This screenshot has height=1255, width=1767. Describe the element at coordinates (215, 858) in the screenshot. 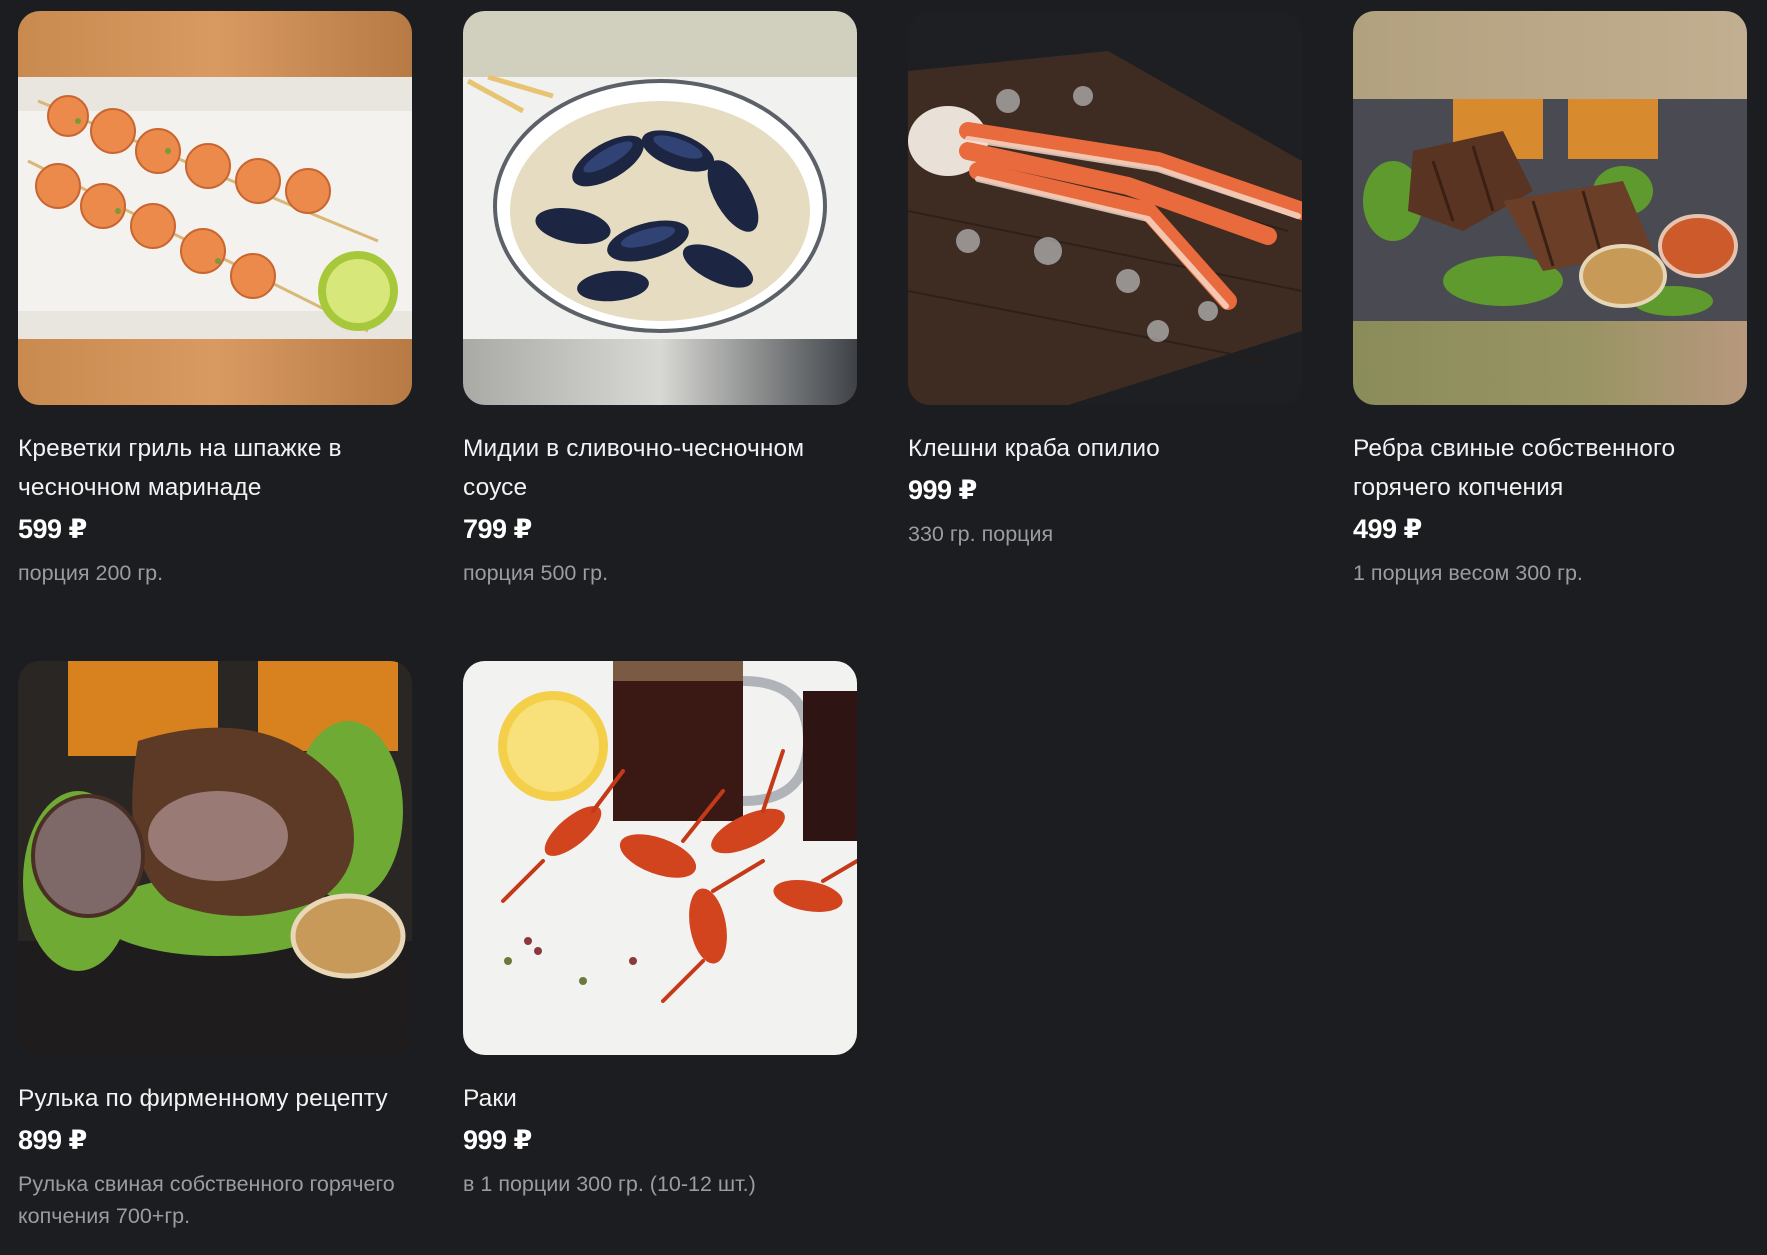

I see `pork-knuckle-image` at that location.